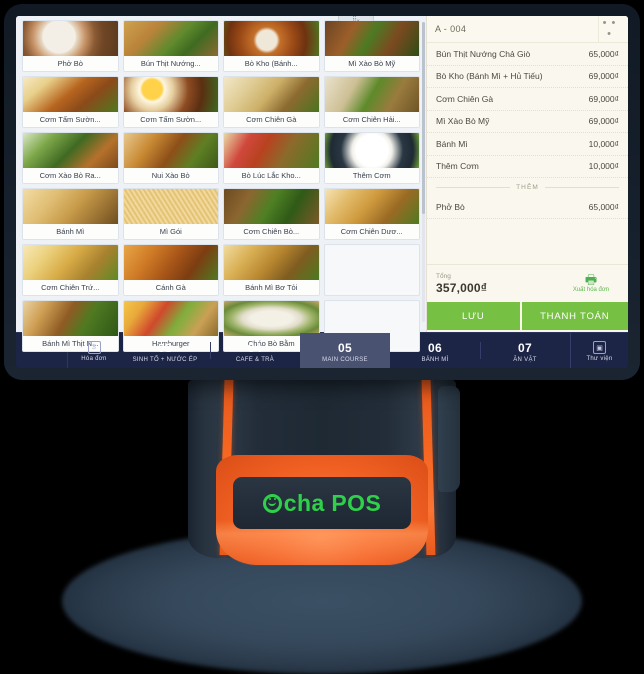 This screenshot has height=674, width=644. I want to click on order-item-name: Cơm Chiên Gà, so click(465, 98).